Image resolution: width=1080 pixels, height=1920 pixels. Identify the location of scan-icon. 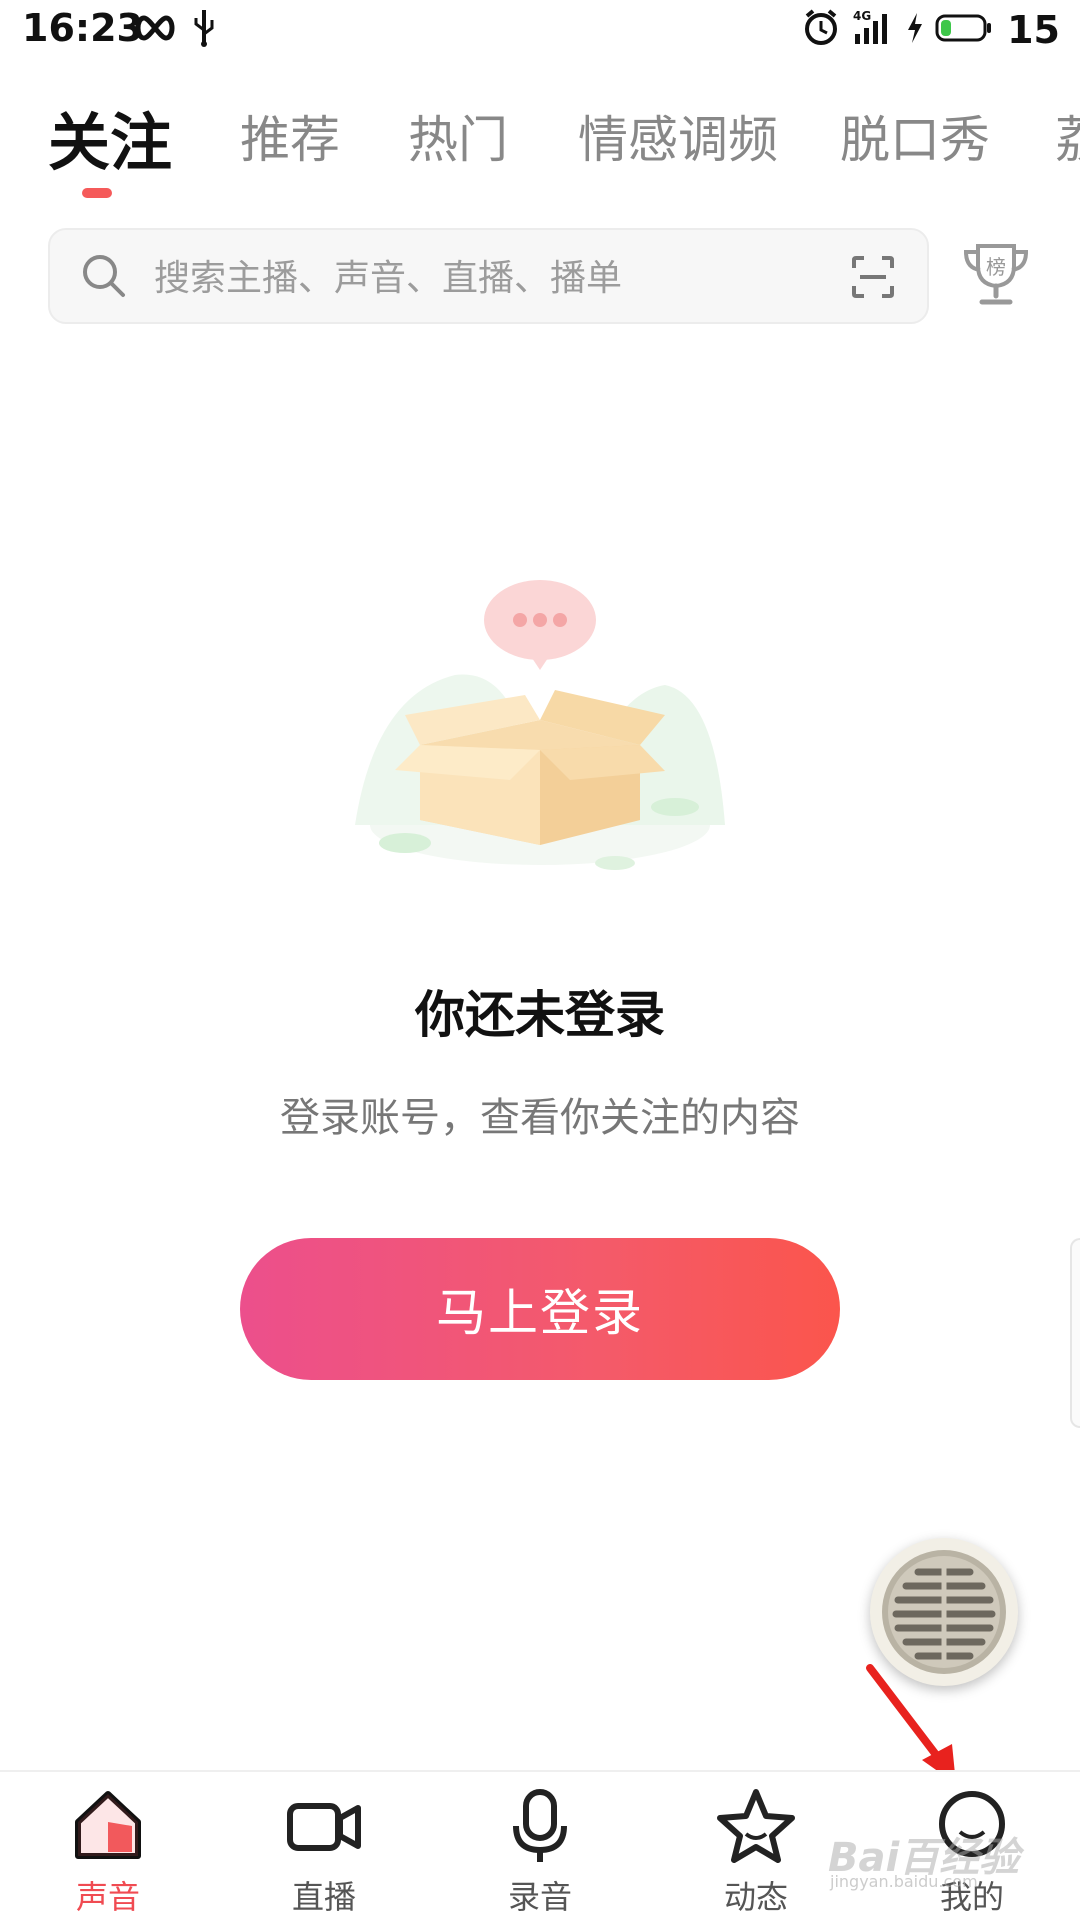
(873, 279).